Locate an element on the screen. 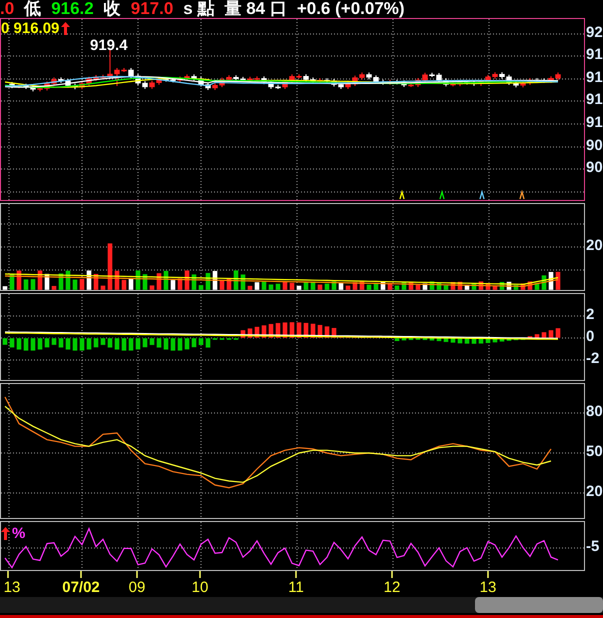 This screenshot has height=618, width=603. percent-label: % is located at coordinates (19, 533).